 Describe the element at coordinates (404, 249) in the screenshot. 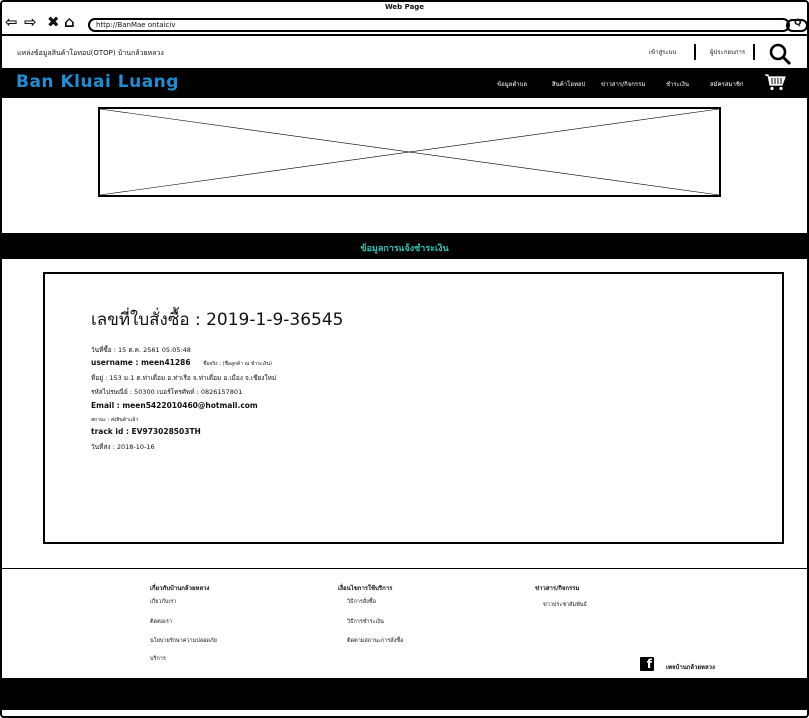

I see `section-title: ข้อมูลการแจ้งชำระเงิน` at that location.